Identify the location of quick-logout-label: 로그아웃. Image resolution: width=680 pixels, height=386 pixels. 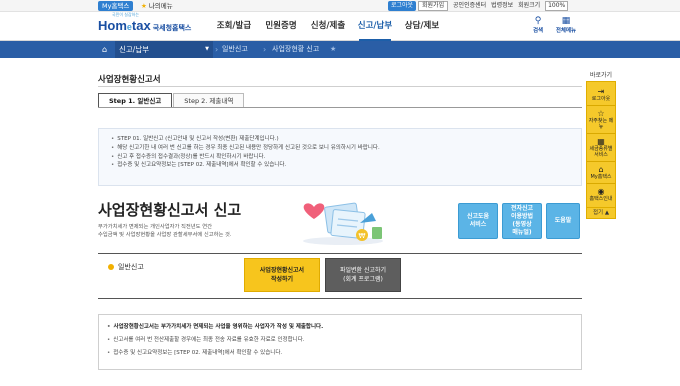
(601, 99).